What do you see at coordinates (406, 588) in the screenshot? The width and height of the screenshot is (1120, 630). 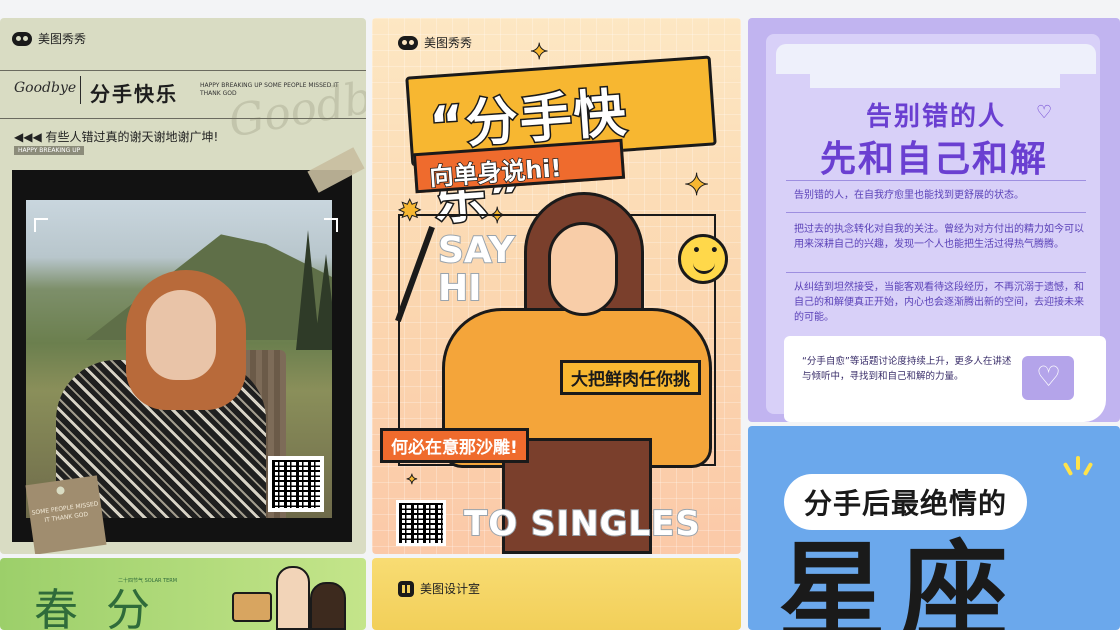 I see `design-studio-logo-icon` at bounding box center [406, 588].